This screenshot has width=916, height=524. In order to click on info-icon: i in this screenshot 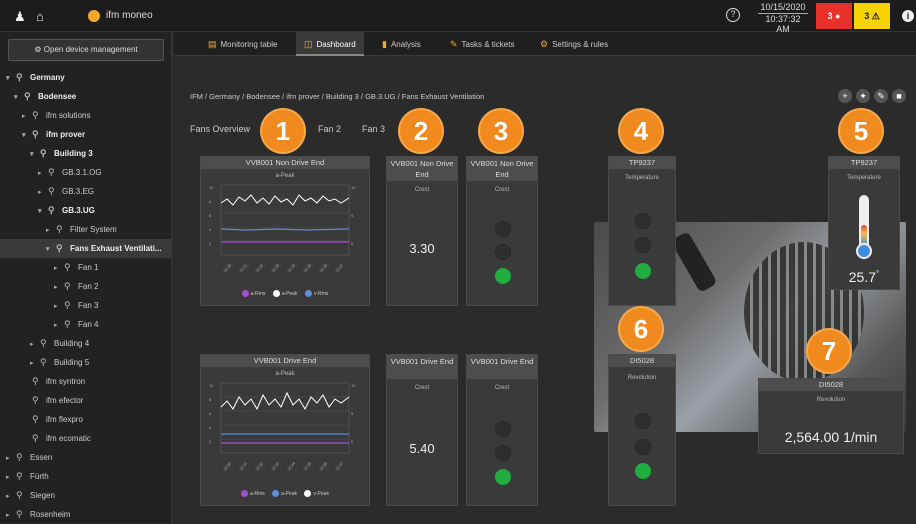, I will do `click(908, 16)`.